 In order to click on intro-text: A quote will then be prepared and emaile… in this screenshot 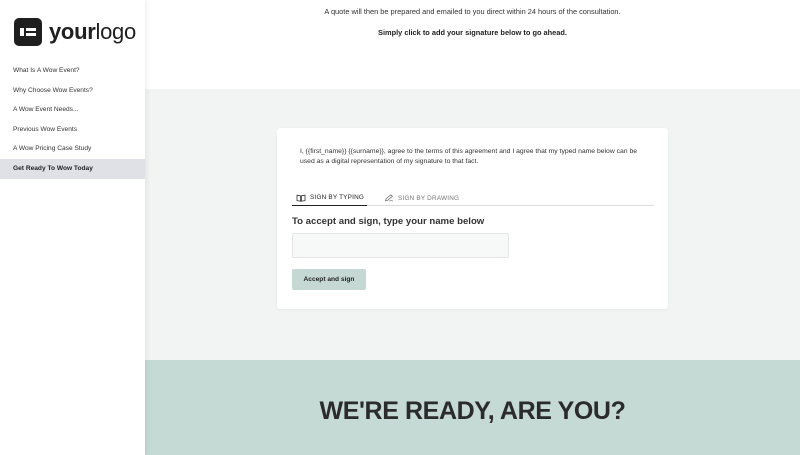, I will do `click(472, 11)`.